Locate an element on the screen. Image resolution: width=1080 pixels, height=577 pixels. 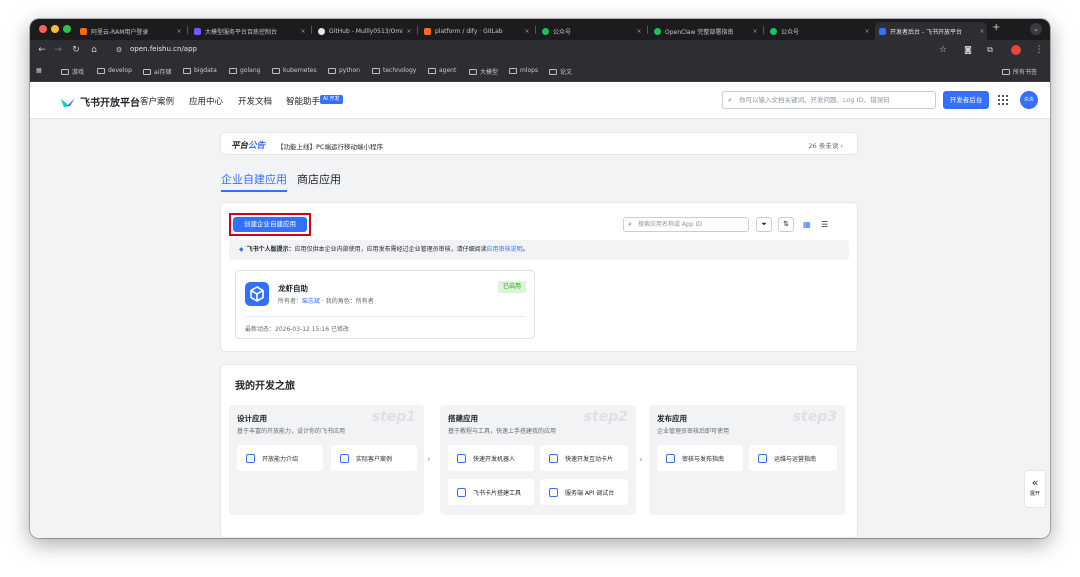
gitlab-icon is located at coordinates (427, 31).